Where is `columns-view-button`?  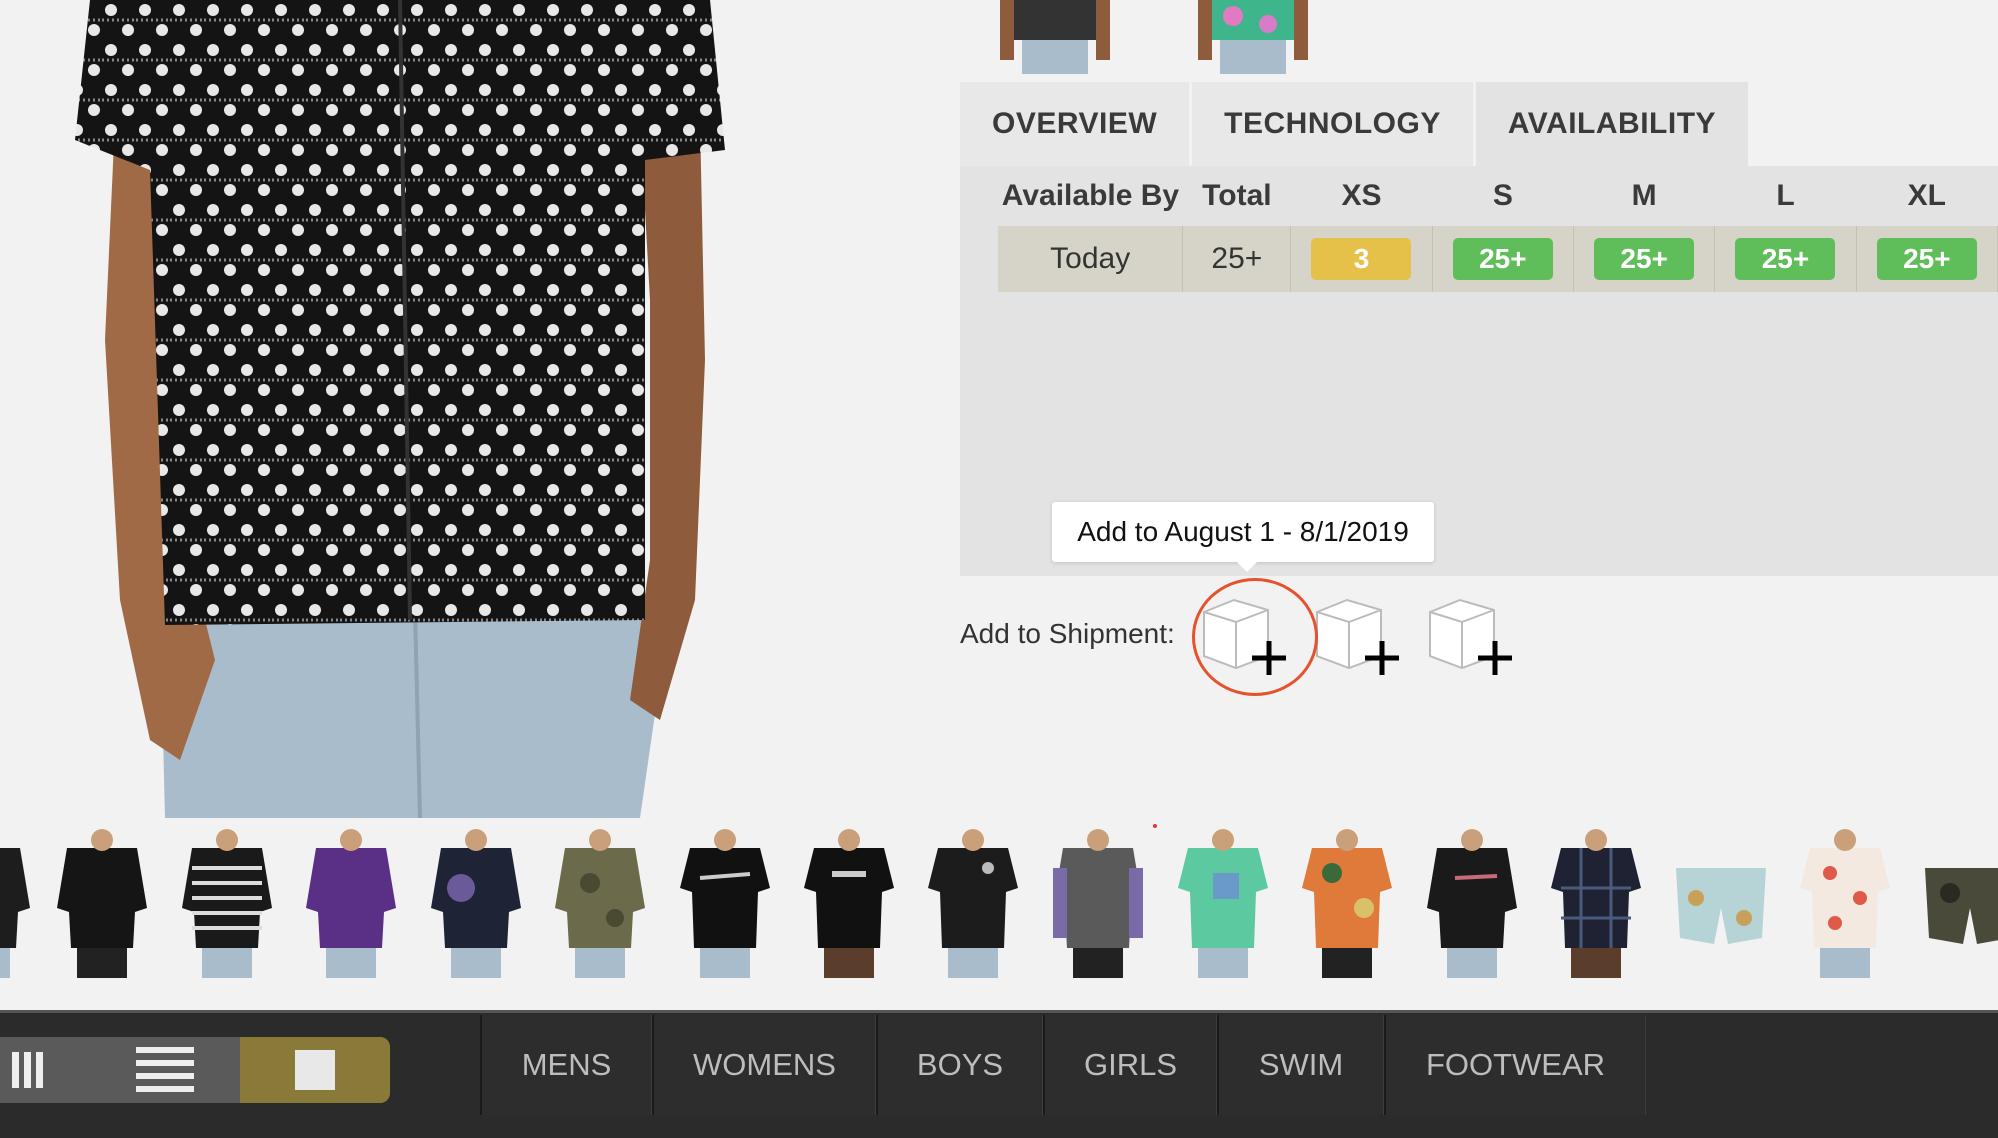
columns-view-button is located at coordinates (30, 1070).